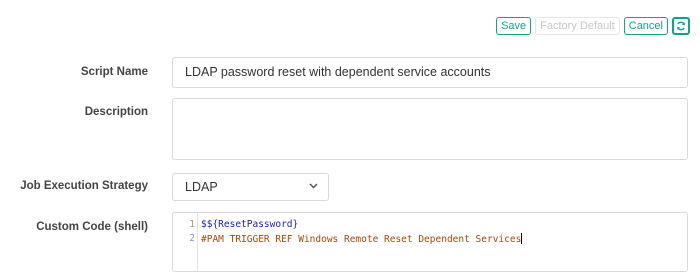 Image resolution: width=700 pixels, height=272 pixels. I want to click on save-button: Save, so click(514, 26).